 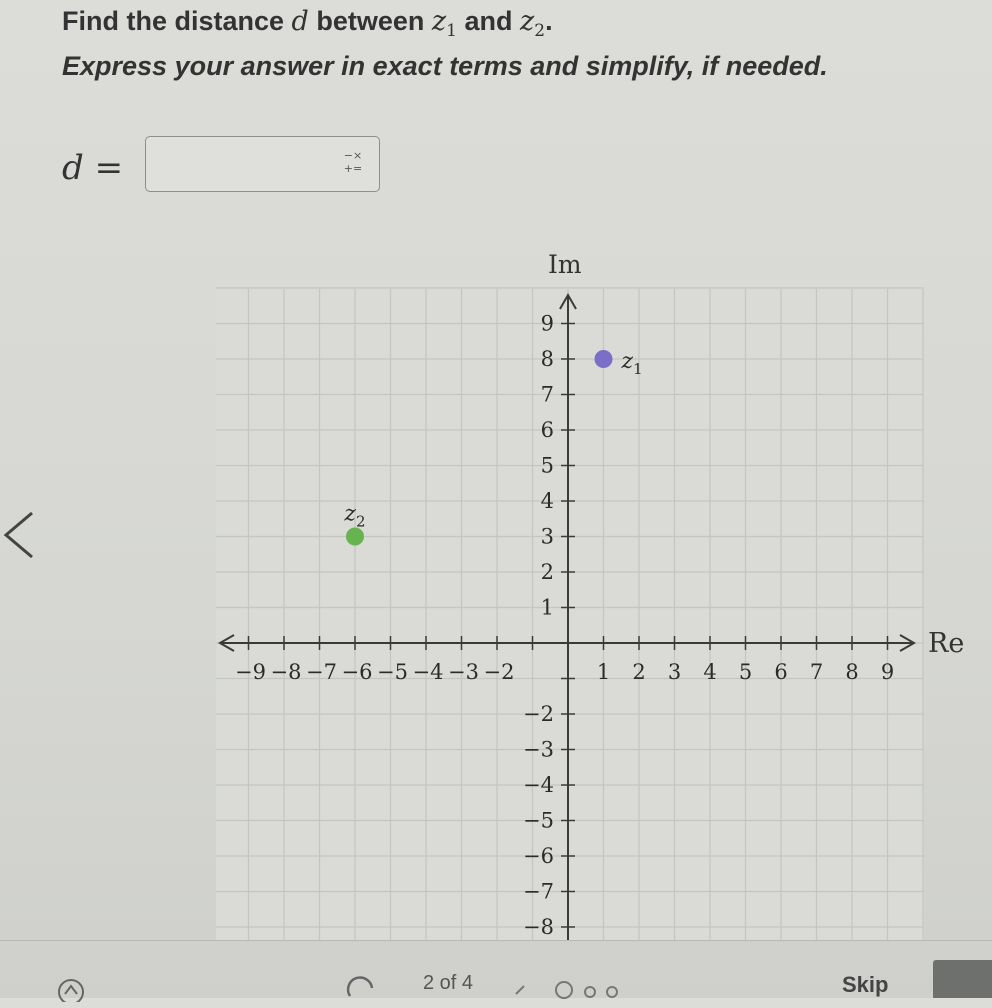 What do you see at coordinates (547, 537) in the screenshot?
I see `y-tick-label: 3` at bounding box center [547, 537].